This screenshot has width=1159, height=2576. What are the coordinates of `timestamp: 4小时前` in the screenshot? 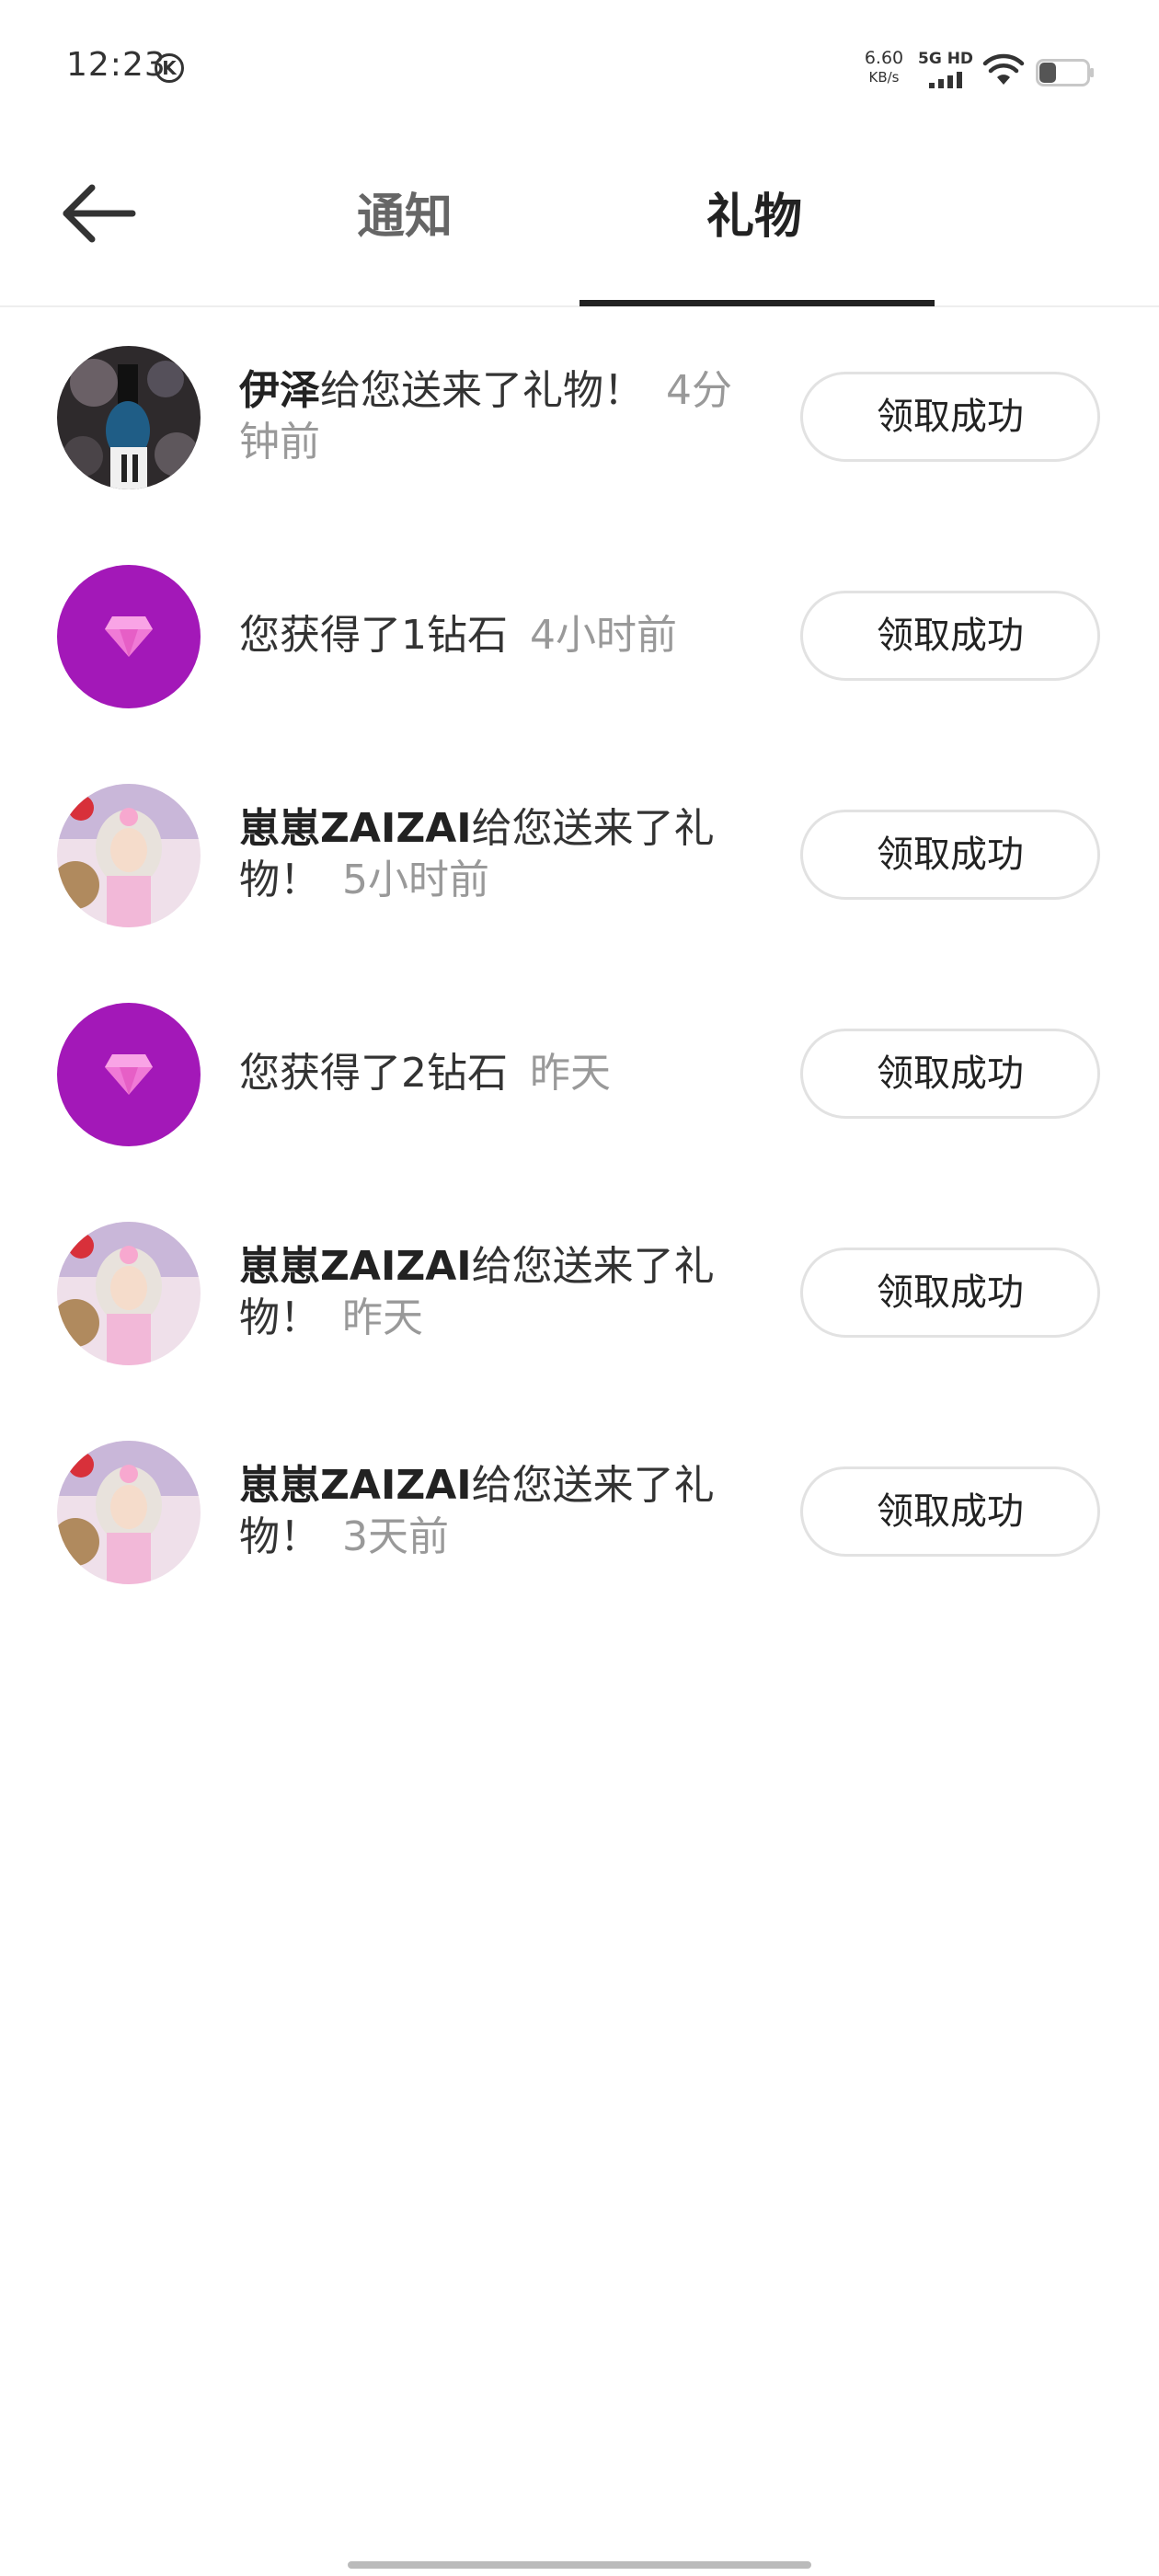 It's located at (603, 635).